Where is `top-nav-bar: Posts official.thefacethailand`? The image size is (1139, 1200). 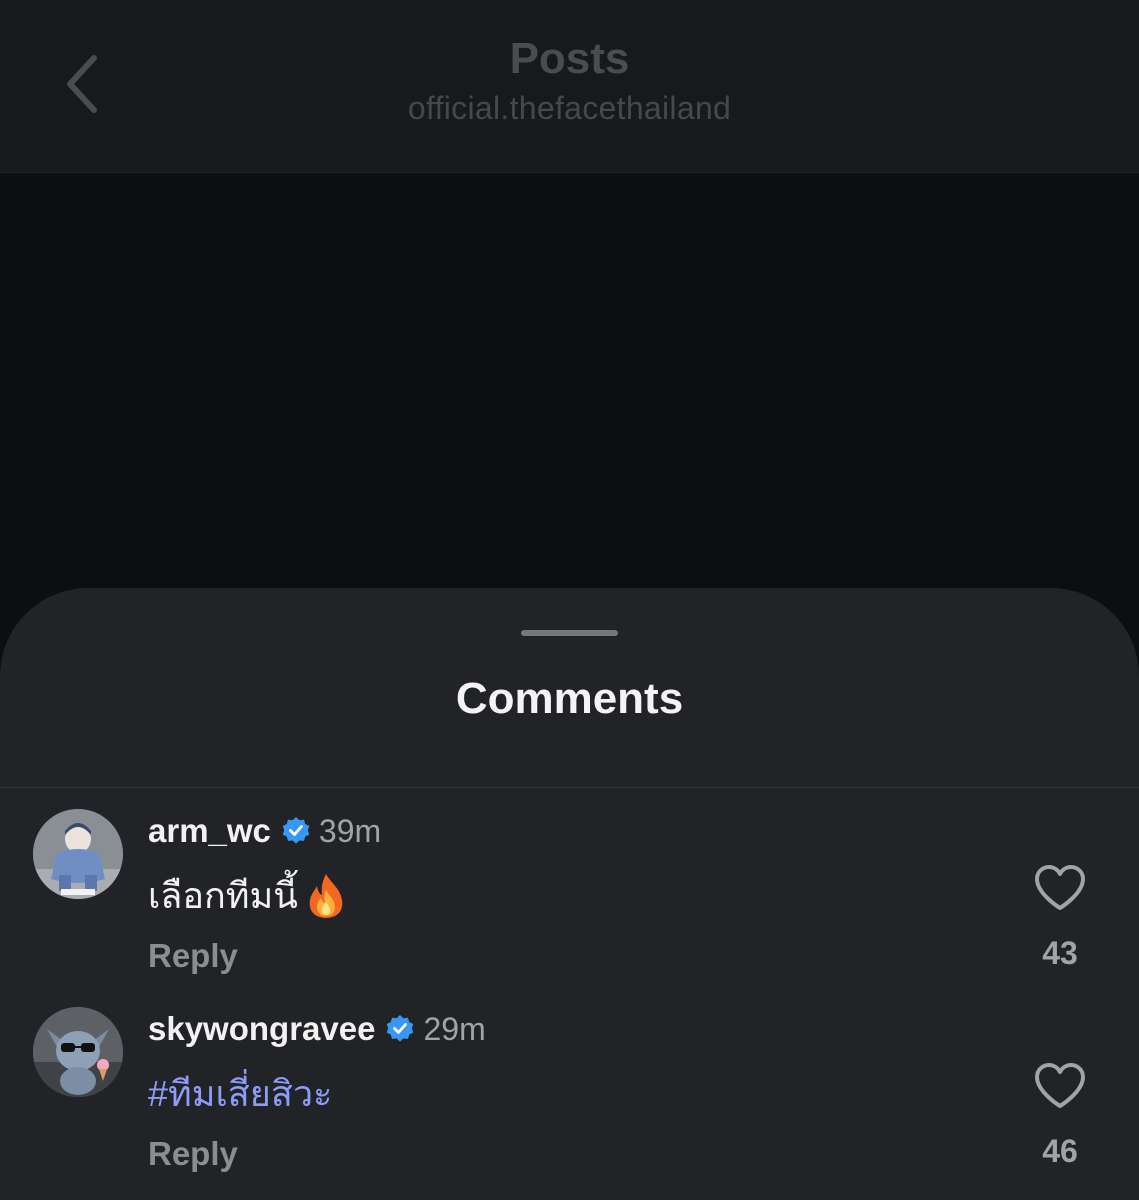
top-nav-bar: Posts official.thefacethailand is located at coordinates (569, 86).